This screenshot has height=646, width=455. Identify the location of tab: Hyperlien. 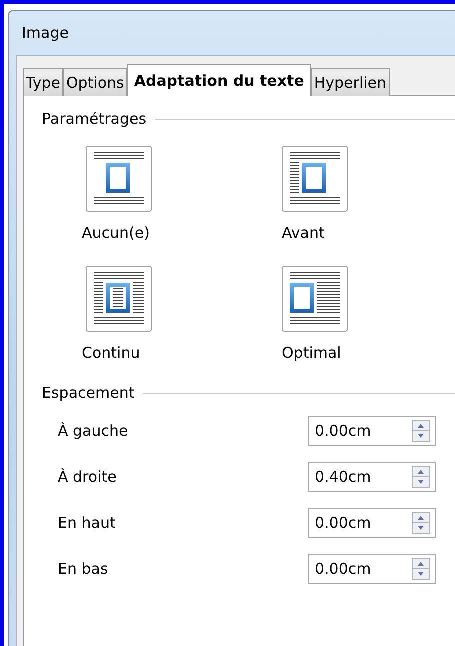
(350, 82).